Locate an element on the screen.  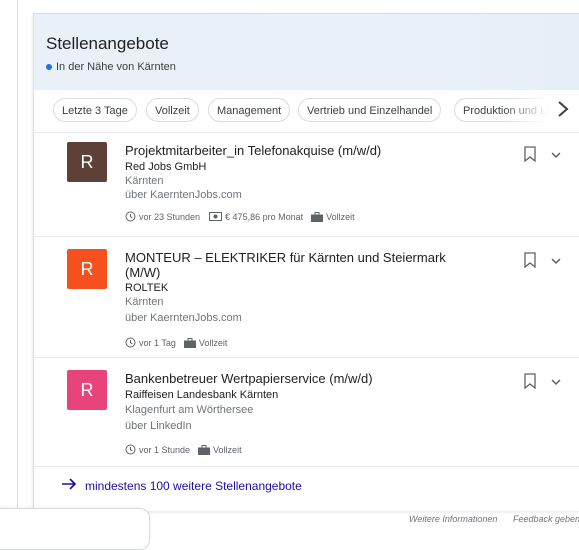
job-salary: € 475,86 pro Monat is located at coordinates (264, 216).